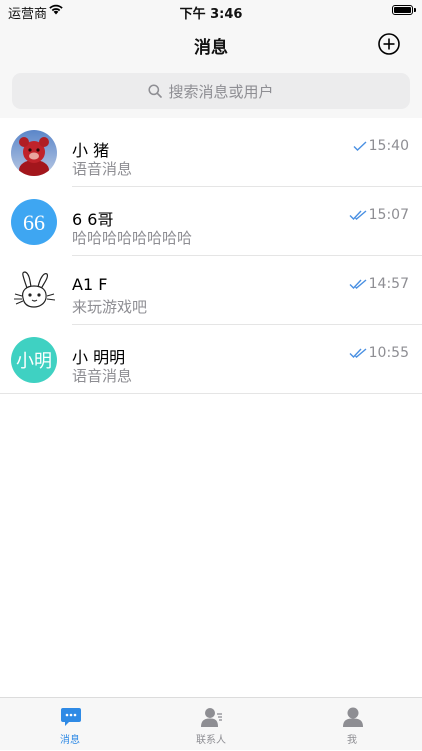 The image size is (422, 751). What do you see at coordinates (155, 91) in the screenshot?
I see `search-icon` at bounding box center [155, 91].